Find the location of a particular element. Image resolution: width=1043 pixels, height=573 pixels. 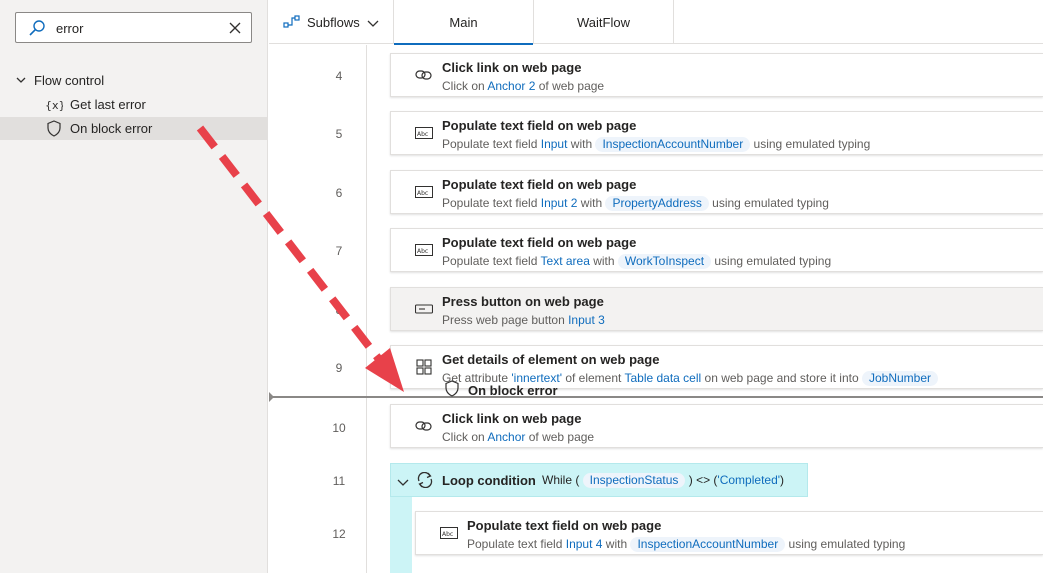

drop-indicator-line is located at coordinates (656, 397).